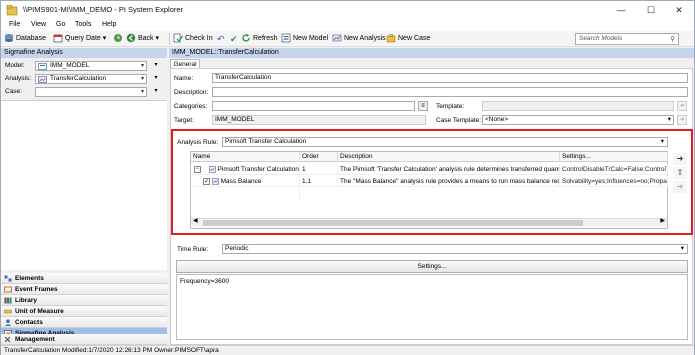 Image resolution: width=695 pixels, height=355 pixels. Describe the element at coordinates (83, 24) in the screenshot. I see `menu-tools: Tools` at that location.